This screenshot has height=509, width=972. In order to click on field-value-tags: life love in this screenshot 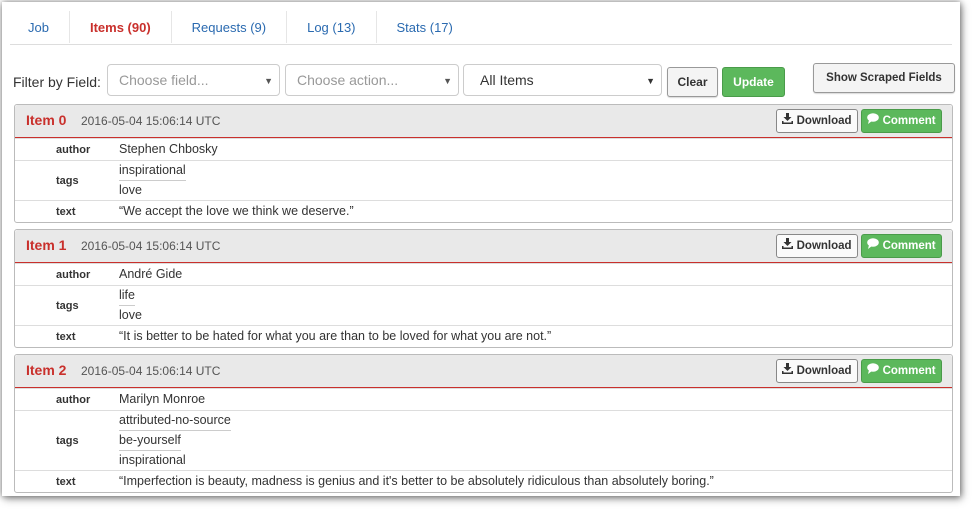, I will do `click(533, 305)`.